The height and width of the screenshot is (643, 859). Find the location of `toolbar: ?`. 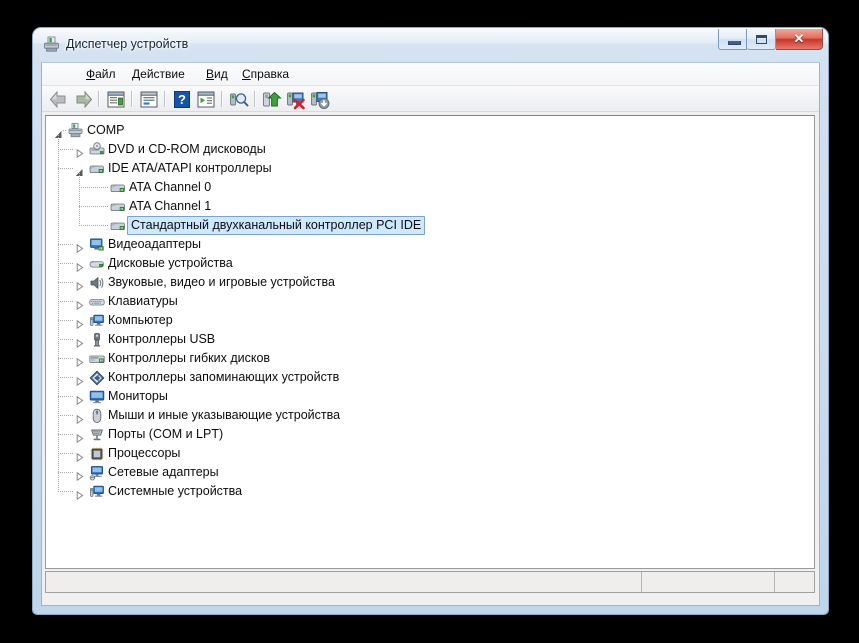

toolbar: ? is located at coordinates (430, 99).